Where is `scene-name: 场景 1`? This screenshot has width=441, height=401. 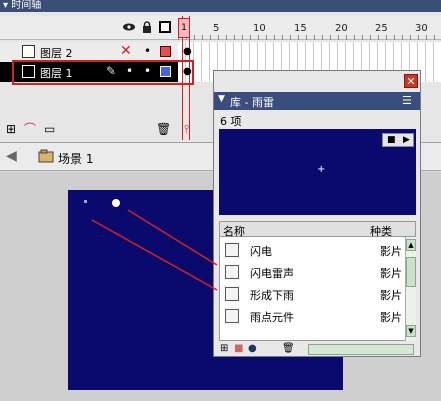
scene-name: 场景 1 is located at coordinates (75, 158).